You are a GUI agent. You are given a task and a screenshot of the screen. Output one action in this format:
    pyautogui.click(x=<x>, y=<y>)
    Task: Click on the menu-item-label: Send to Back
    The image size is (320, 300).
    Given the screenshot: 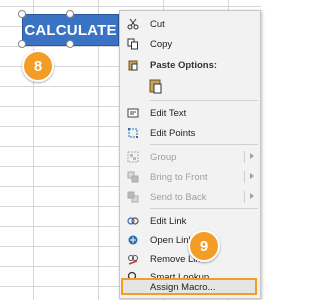 What is the action you would take?
    pyautogui.click(x=178, y=197)
    